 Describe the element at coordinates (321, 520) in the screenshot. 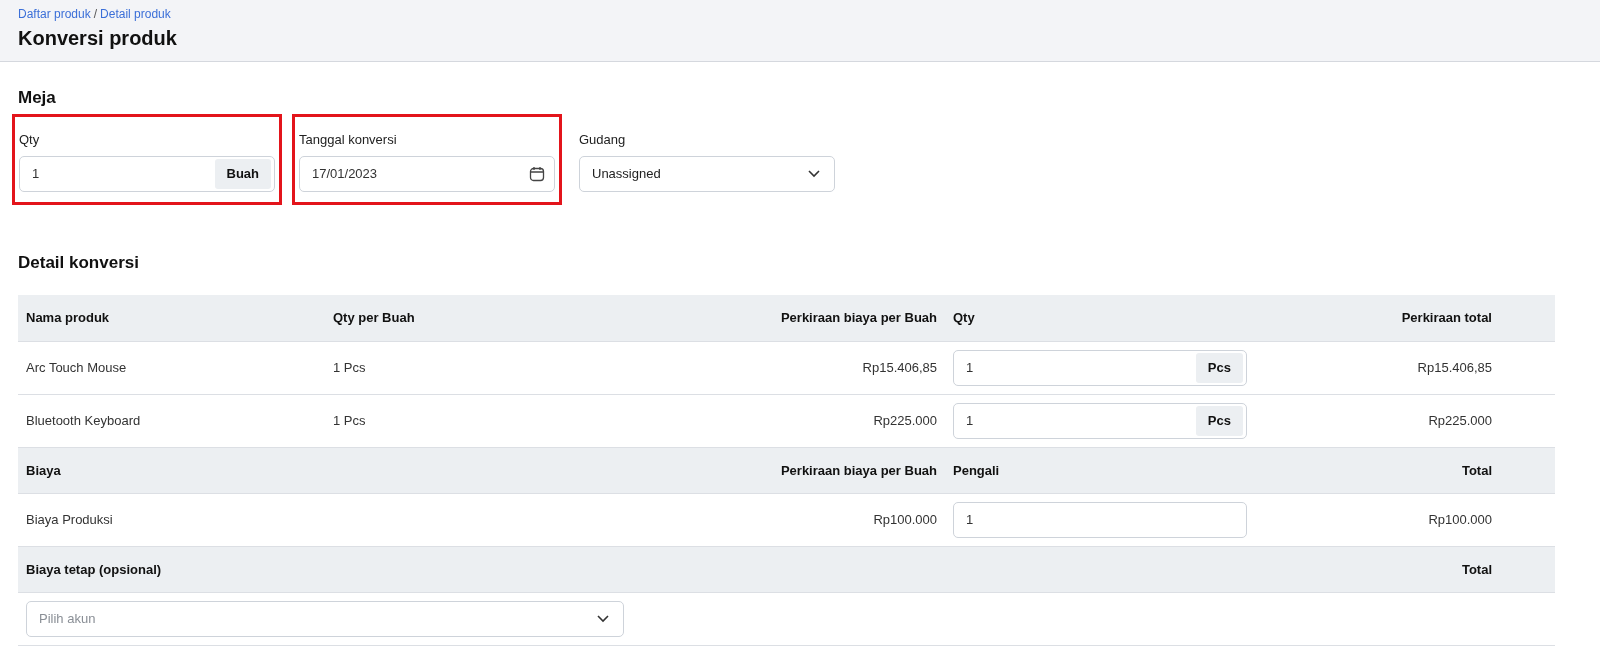

I see `table-cell: Biaya Produksi` at that location.